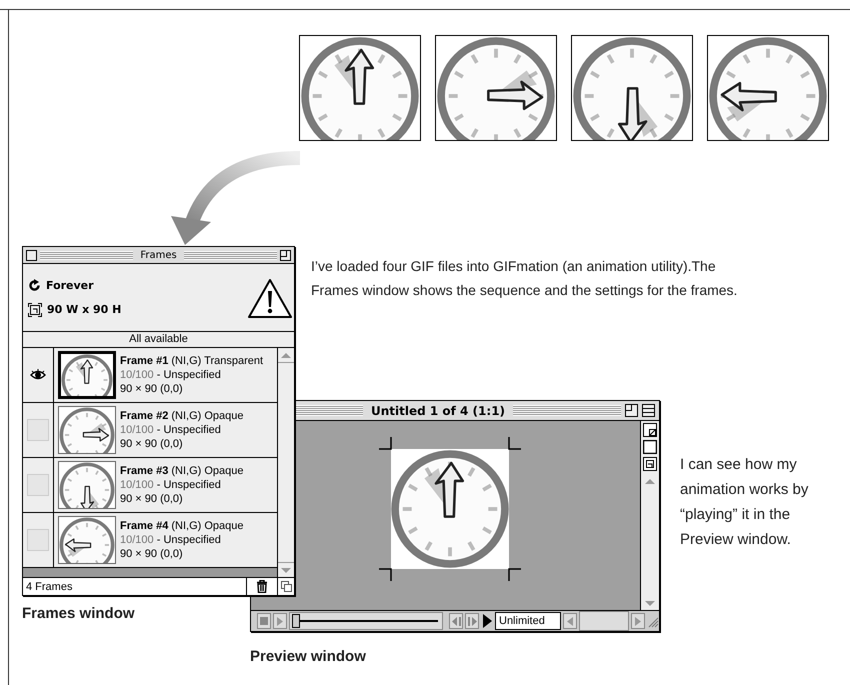 The image size is (850, 685). Describe the element at coordinates (308, 656) in the screenshot. I see `figure-caption: Preview window` at that location.